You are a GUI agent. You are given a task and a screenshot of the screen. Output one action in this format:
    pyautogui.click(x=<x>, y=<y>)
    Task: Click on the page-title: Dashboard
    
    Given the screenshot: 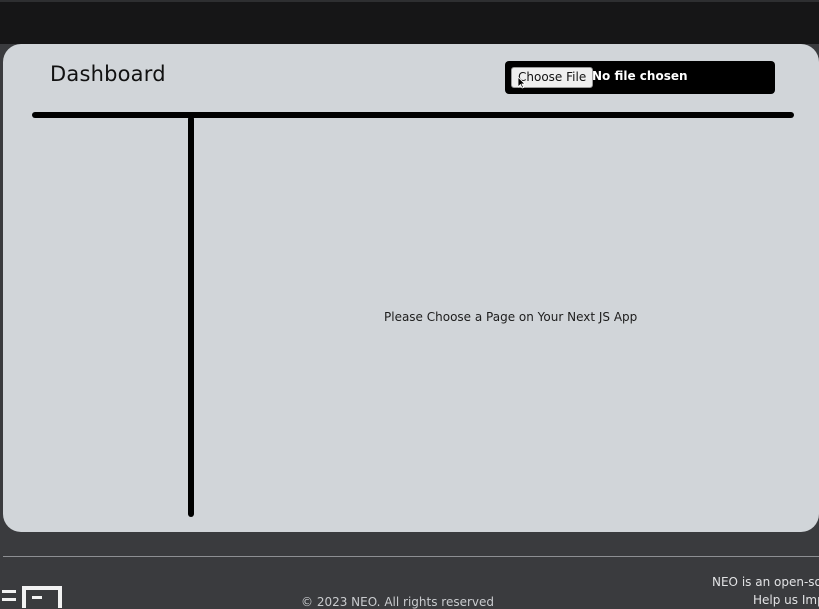 What is the action you would take?
    pyautogui.click(x=108, y=74)
    